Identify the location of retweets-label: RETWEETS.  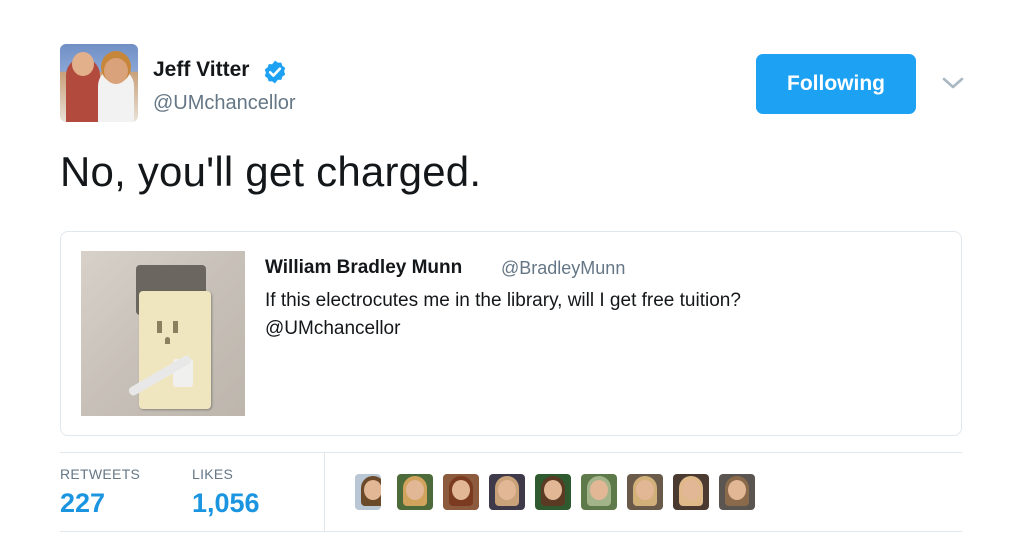
(100, 474).